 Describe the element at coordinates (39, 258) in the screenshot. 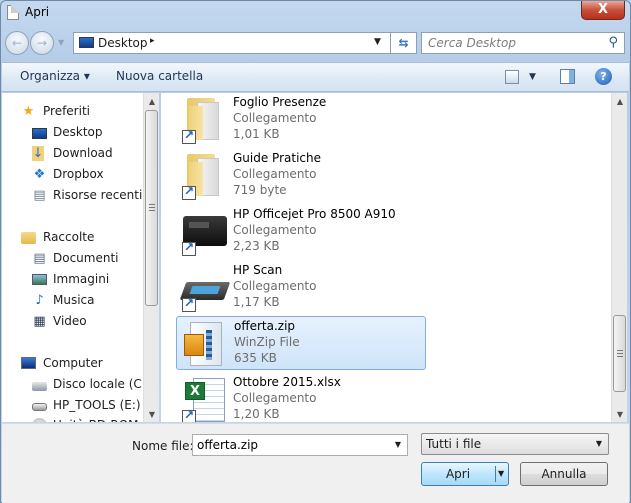

I see `documents-icon: ▤` at that location.